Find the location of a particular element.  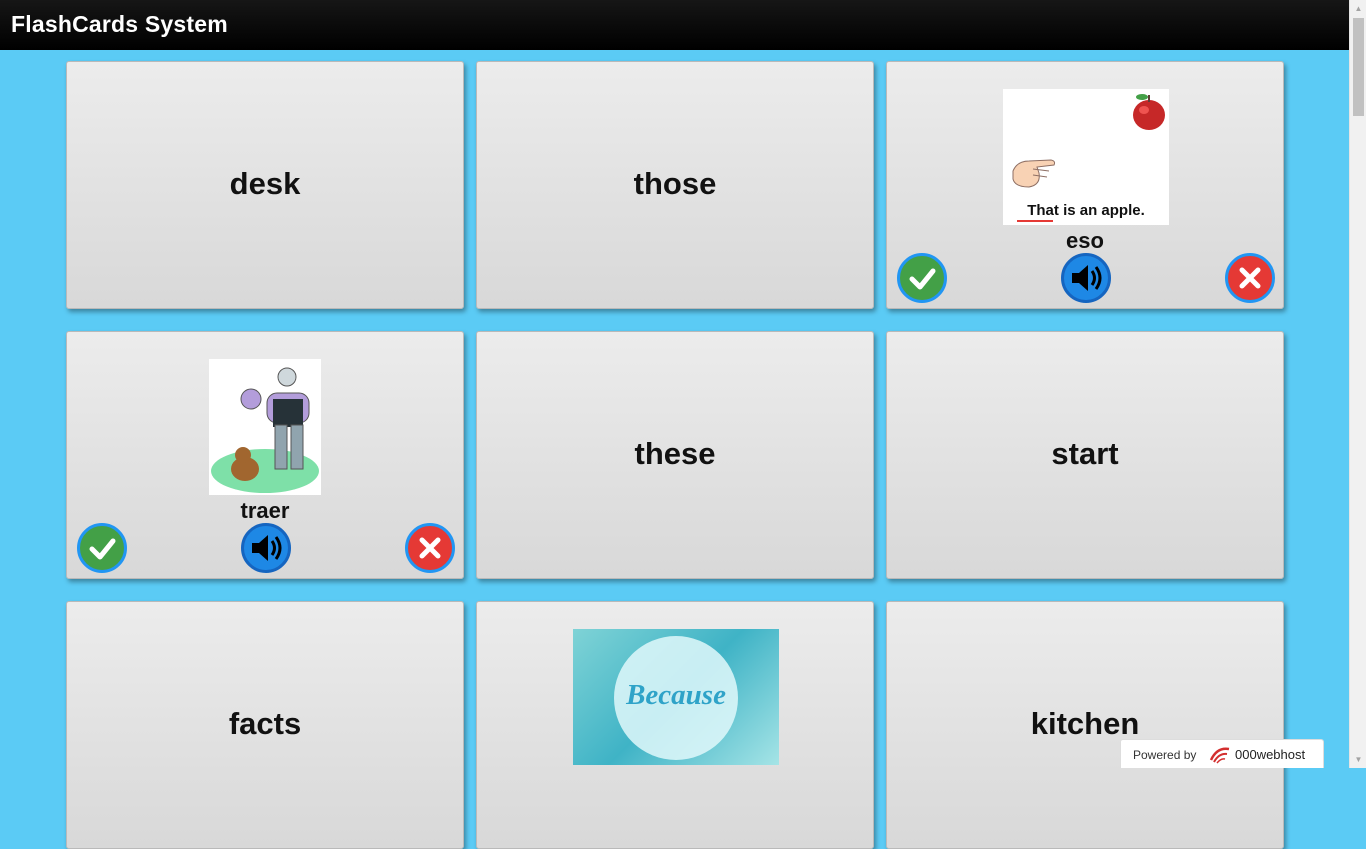

flashcard-kitchen: kitchen is located at coordinates (1085, 725).